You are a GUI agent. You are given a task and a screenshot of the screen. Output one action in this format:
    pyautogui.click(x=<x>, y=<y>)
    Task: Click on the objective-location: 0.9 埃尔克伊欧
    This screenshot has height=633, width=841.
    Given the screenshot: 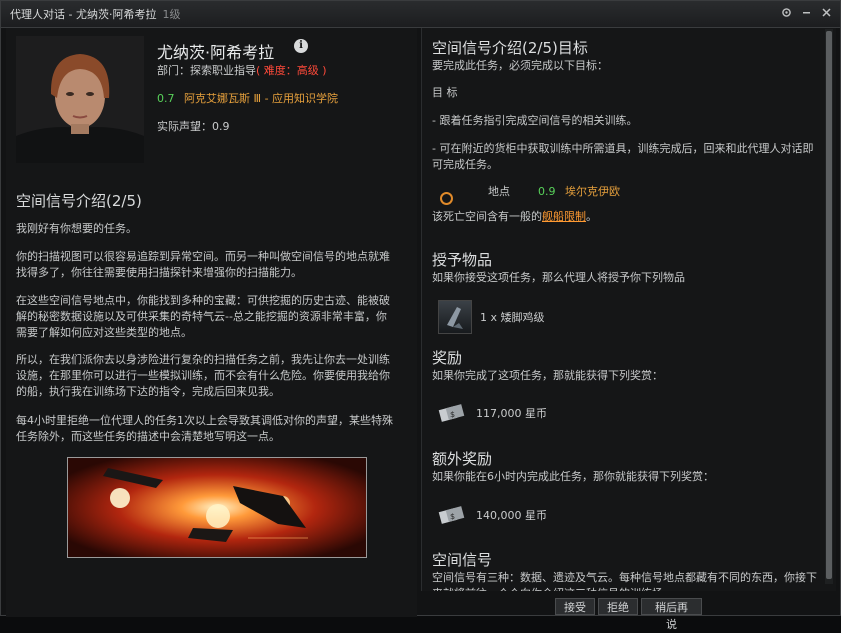 What is the action you would take?
    pyautogui.click(x=579, y=192)
    